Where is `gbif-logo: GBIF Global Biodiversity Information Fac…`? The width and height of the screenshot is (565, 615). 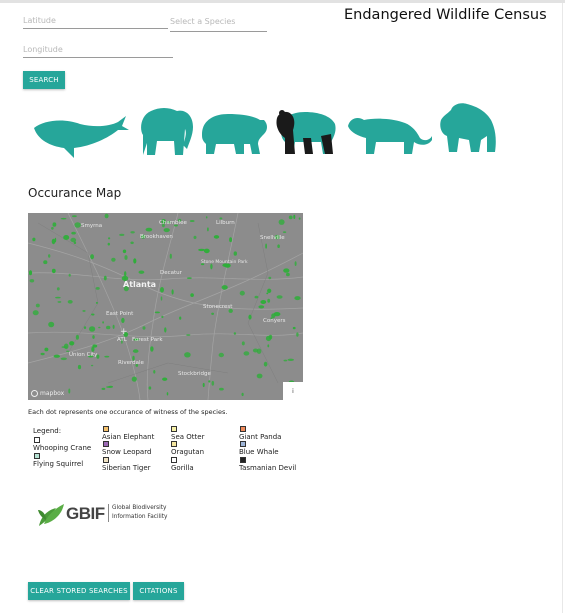 gbif-logo: GBIF Global Biodiversity Information Fac… is located at coordinates (106, 514).